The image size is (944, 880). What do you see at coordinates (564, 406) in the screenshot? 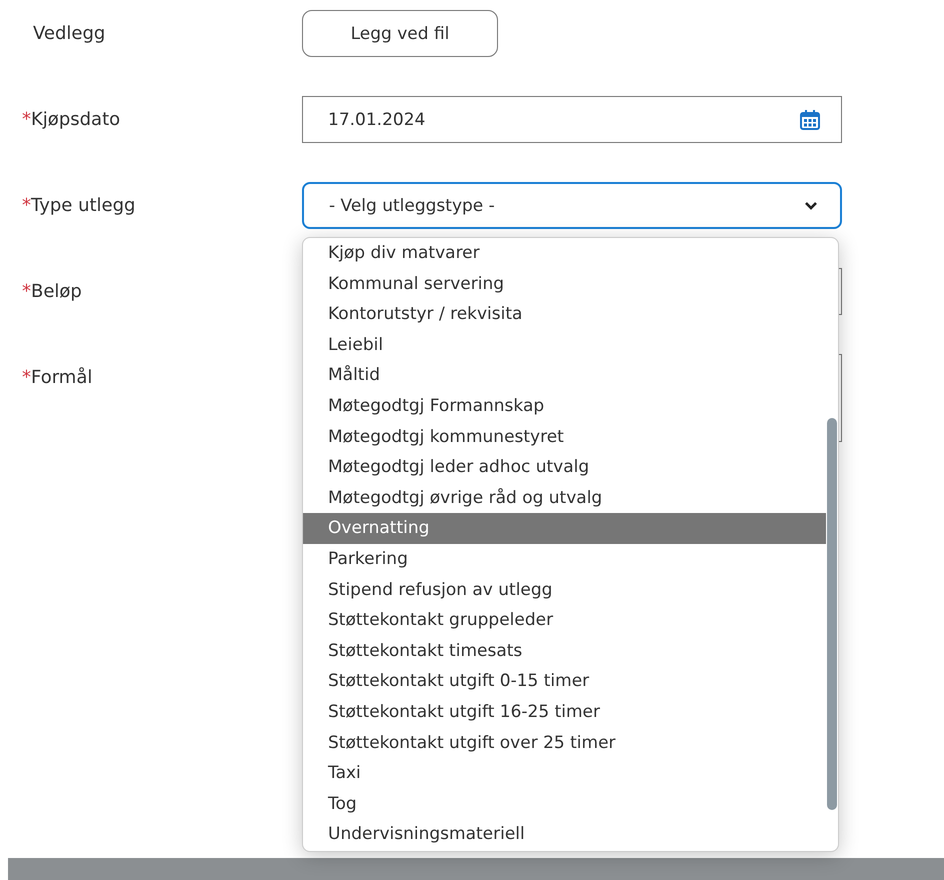
I see `dropdown-option: Møtegodtgj Formannskap` at bounding box center [564, 406].